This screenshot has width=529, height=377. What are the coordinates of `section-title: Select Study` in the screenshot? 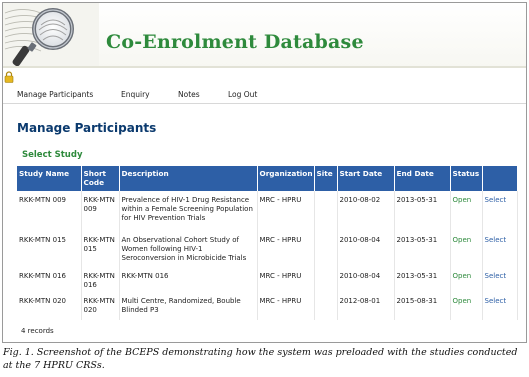 It's located at (52, 155).